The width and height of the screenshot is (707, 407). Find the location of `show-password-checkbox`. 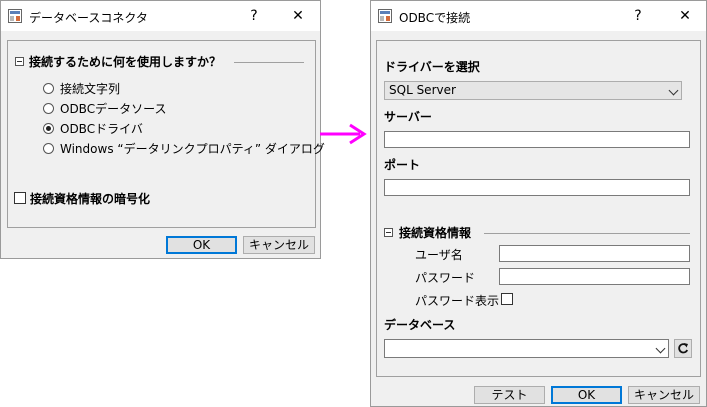

show-password-checkbox is located at coordinates (507, 299).